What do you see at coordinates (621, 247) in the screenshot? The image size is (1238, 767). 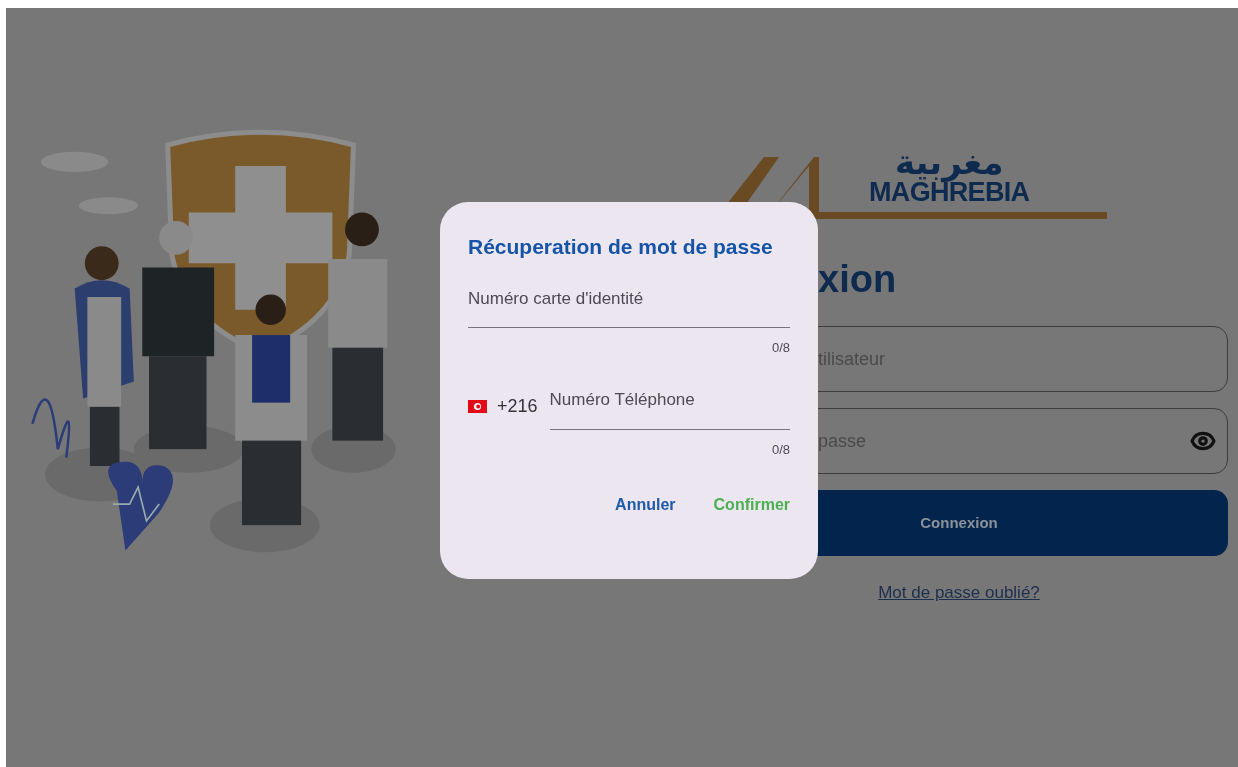 I see `dialog-title: Récuperation de mot de passe` at bounding box center [621, 247].